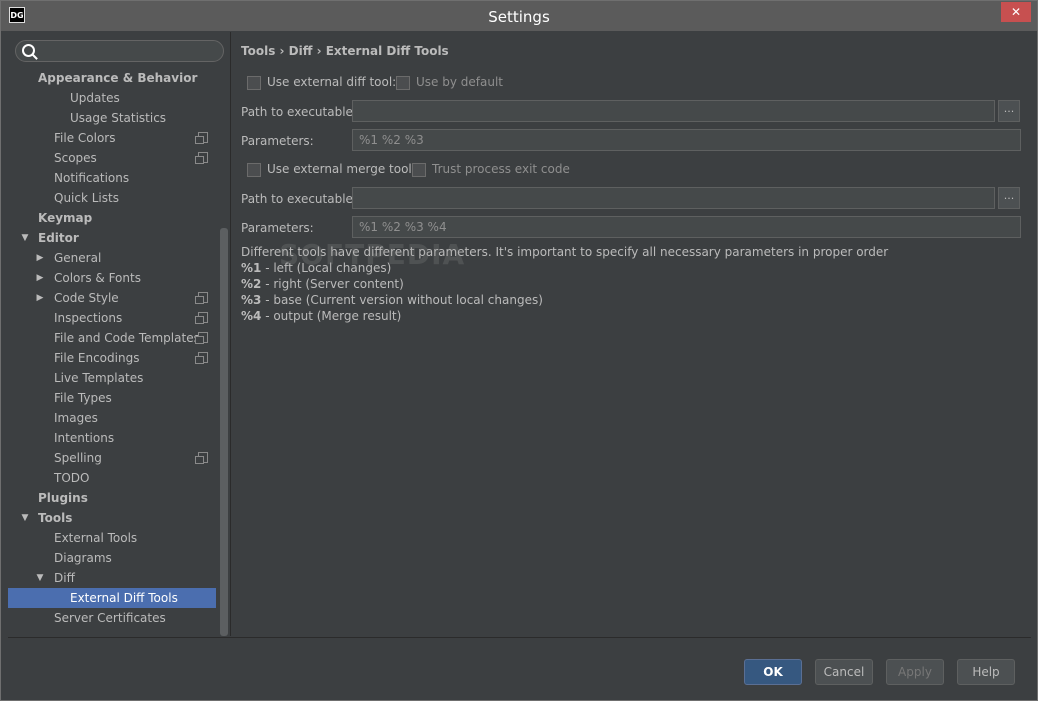 This screenshot has width=1038, height=701. I want to click on sidebar-item-code-style: ▶ Code Style, so click(112, 298).